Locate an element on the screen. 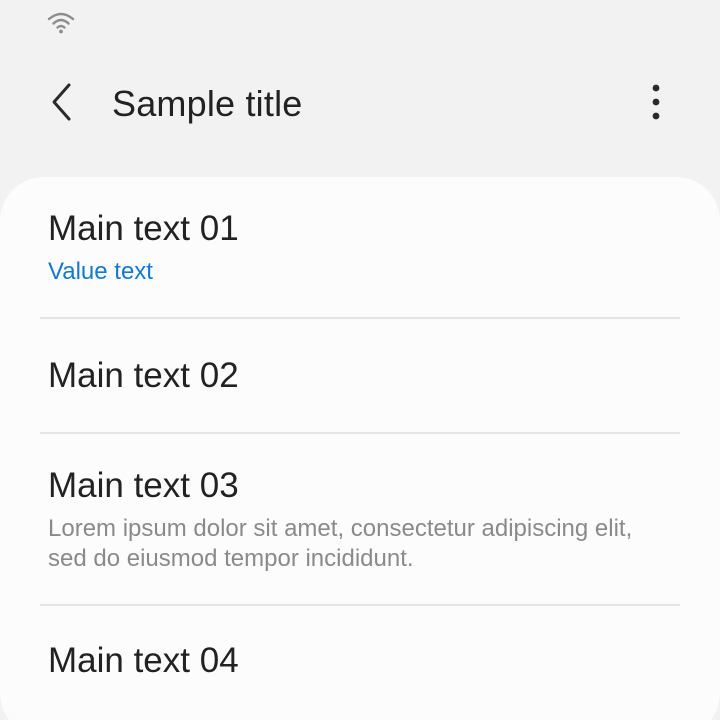 Image resolution: width=720 pixels, height=720 pixels. main-text: Main text 01 is located at coordinates (143, 228).